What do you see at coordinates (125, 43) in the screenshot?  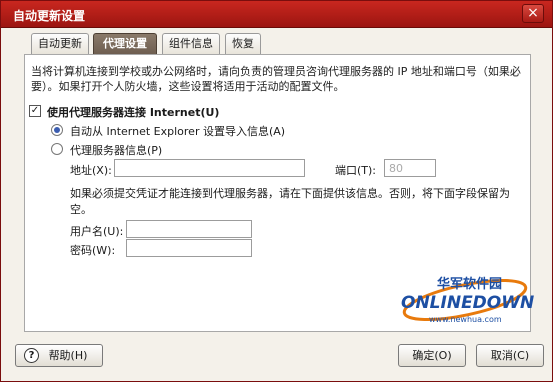 I see `tab-proxy-settings: 代理设置` at bounding box center [125, 43].